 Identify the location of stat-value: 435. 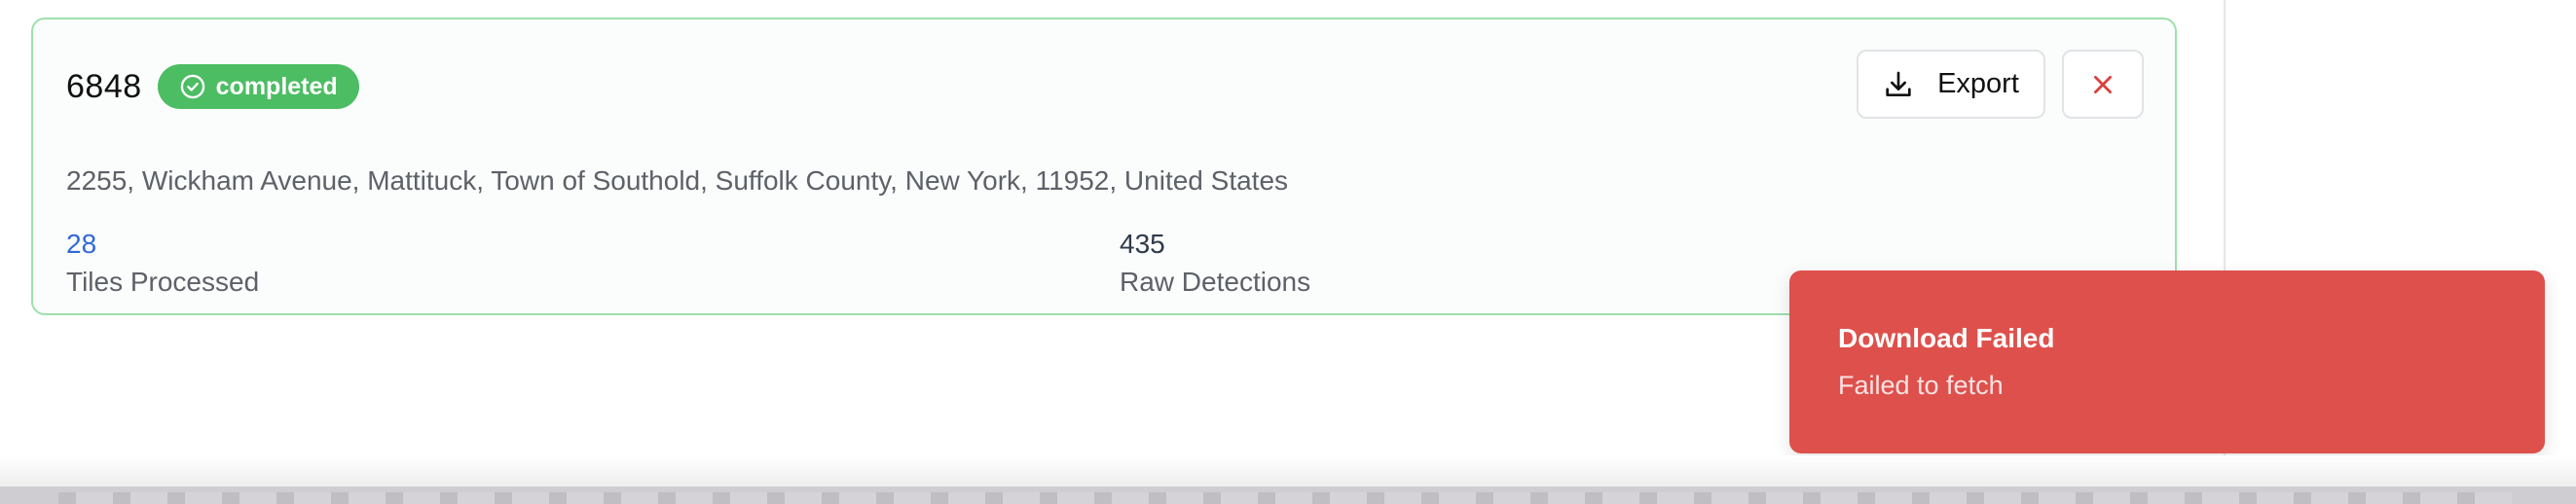
(1142, 244).